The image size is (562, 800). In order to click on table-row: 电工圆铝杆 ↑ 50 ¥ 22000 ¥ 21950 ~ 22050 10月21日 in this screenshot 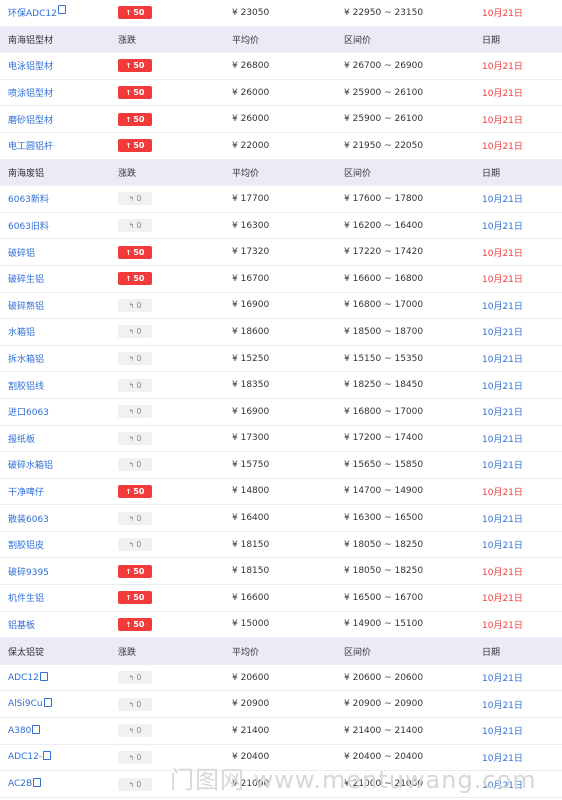, I will do `click(281, 146)`.